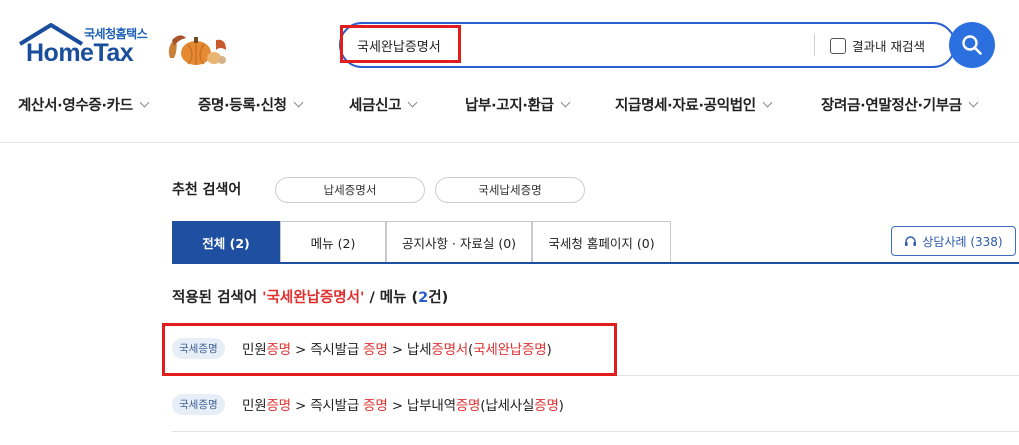 The image size is (1019, 445). What do you see at coordinates (400, 44) in the screenshot?
I see `annotation-highlight-query` at bounding box center [400, 44].